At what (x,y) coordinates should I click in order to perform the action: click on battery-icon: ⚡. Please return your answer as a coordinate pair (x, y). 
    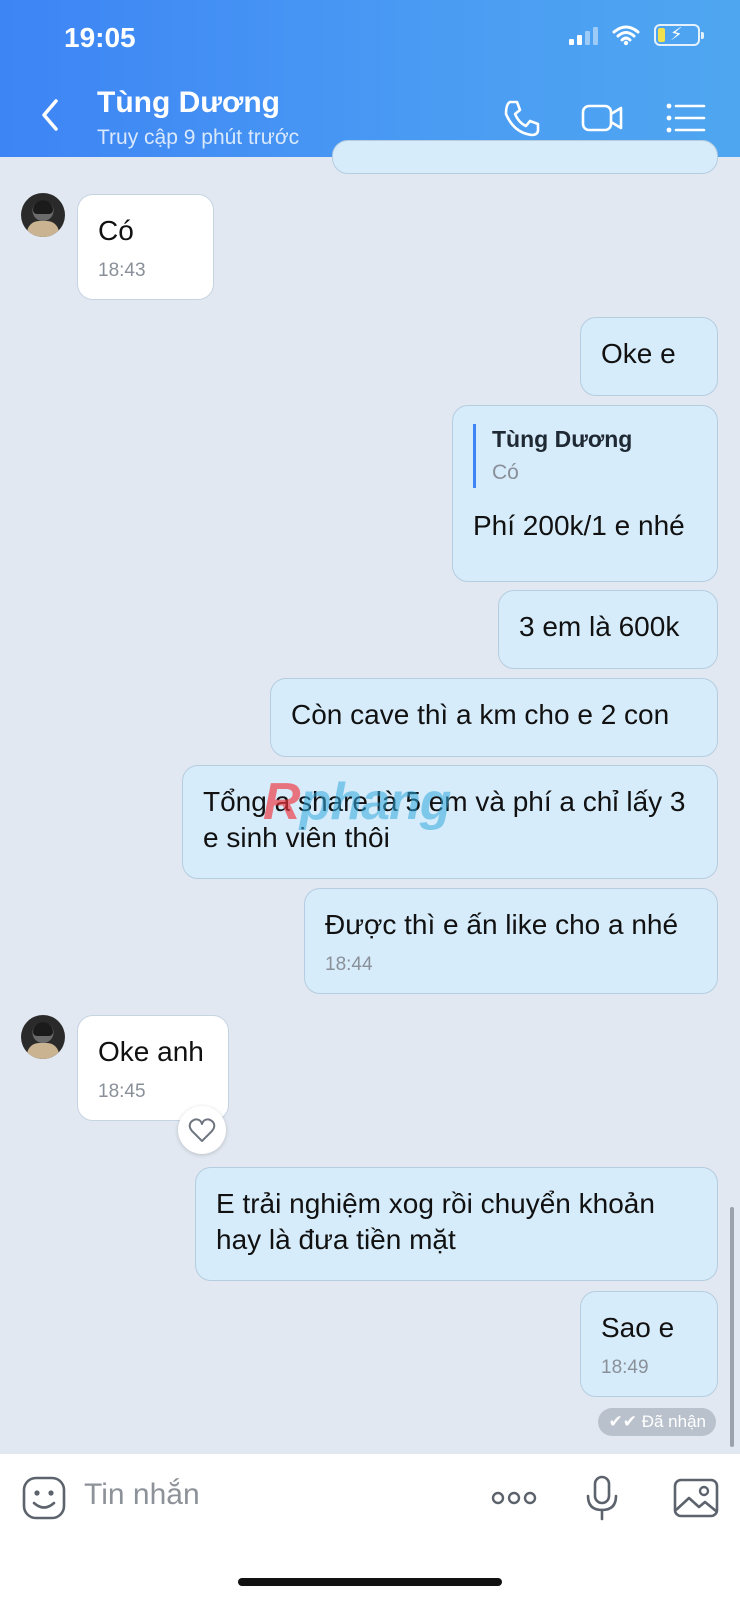
    Looking at the image, I should click on (679, 35).